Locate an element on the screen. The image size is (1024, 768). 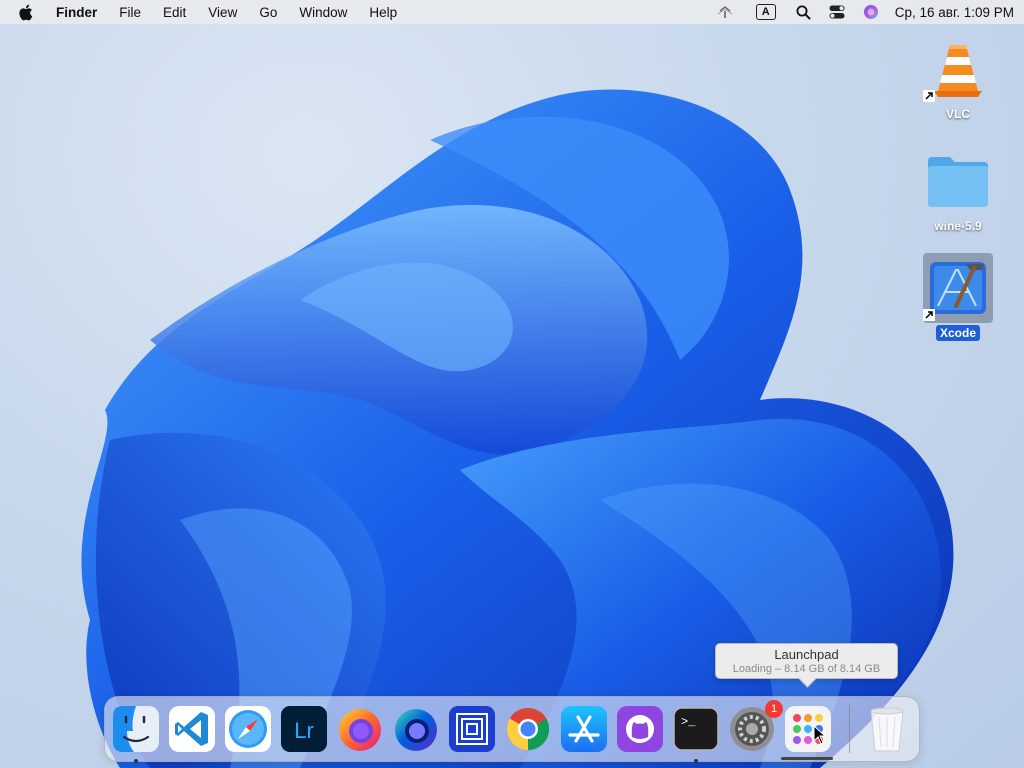
menu-edit: Edit is located at coordinates (174, 12).